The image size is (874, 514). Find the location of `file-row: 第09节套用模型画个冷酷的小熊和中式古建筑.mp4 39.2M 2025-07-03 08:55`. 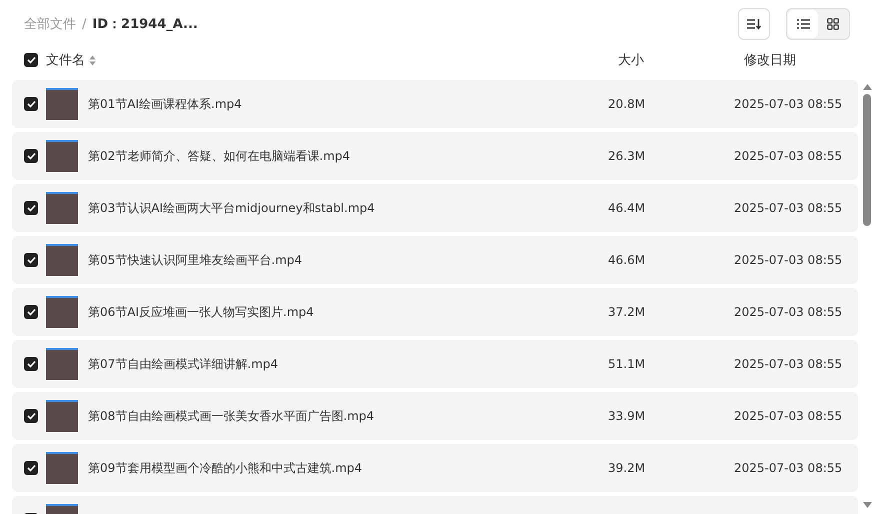

file-row: 第09节套用模型画个冷酷的小熊和中式古建筑.mp4 39.2M 2025-07-03 08:55 is located at coordinates (435, 468).